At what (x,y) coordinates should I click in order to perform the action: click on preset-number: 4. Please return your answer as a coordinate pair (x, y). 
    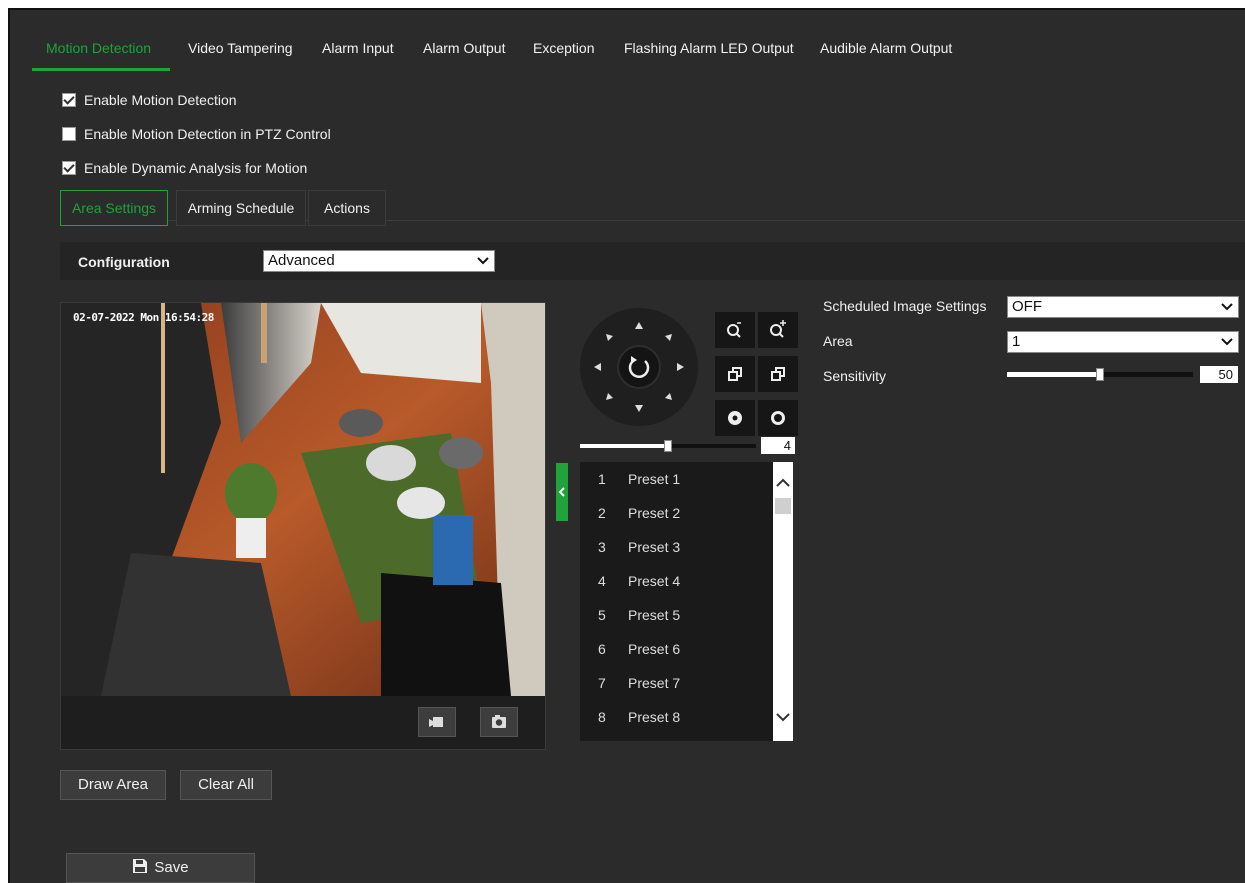
    Looking at the image, I should click on (602, 581).